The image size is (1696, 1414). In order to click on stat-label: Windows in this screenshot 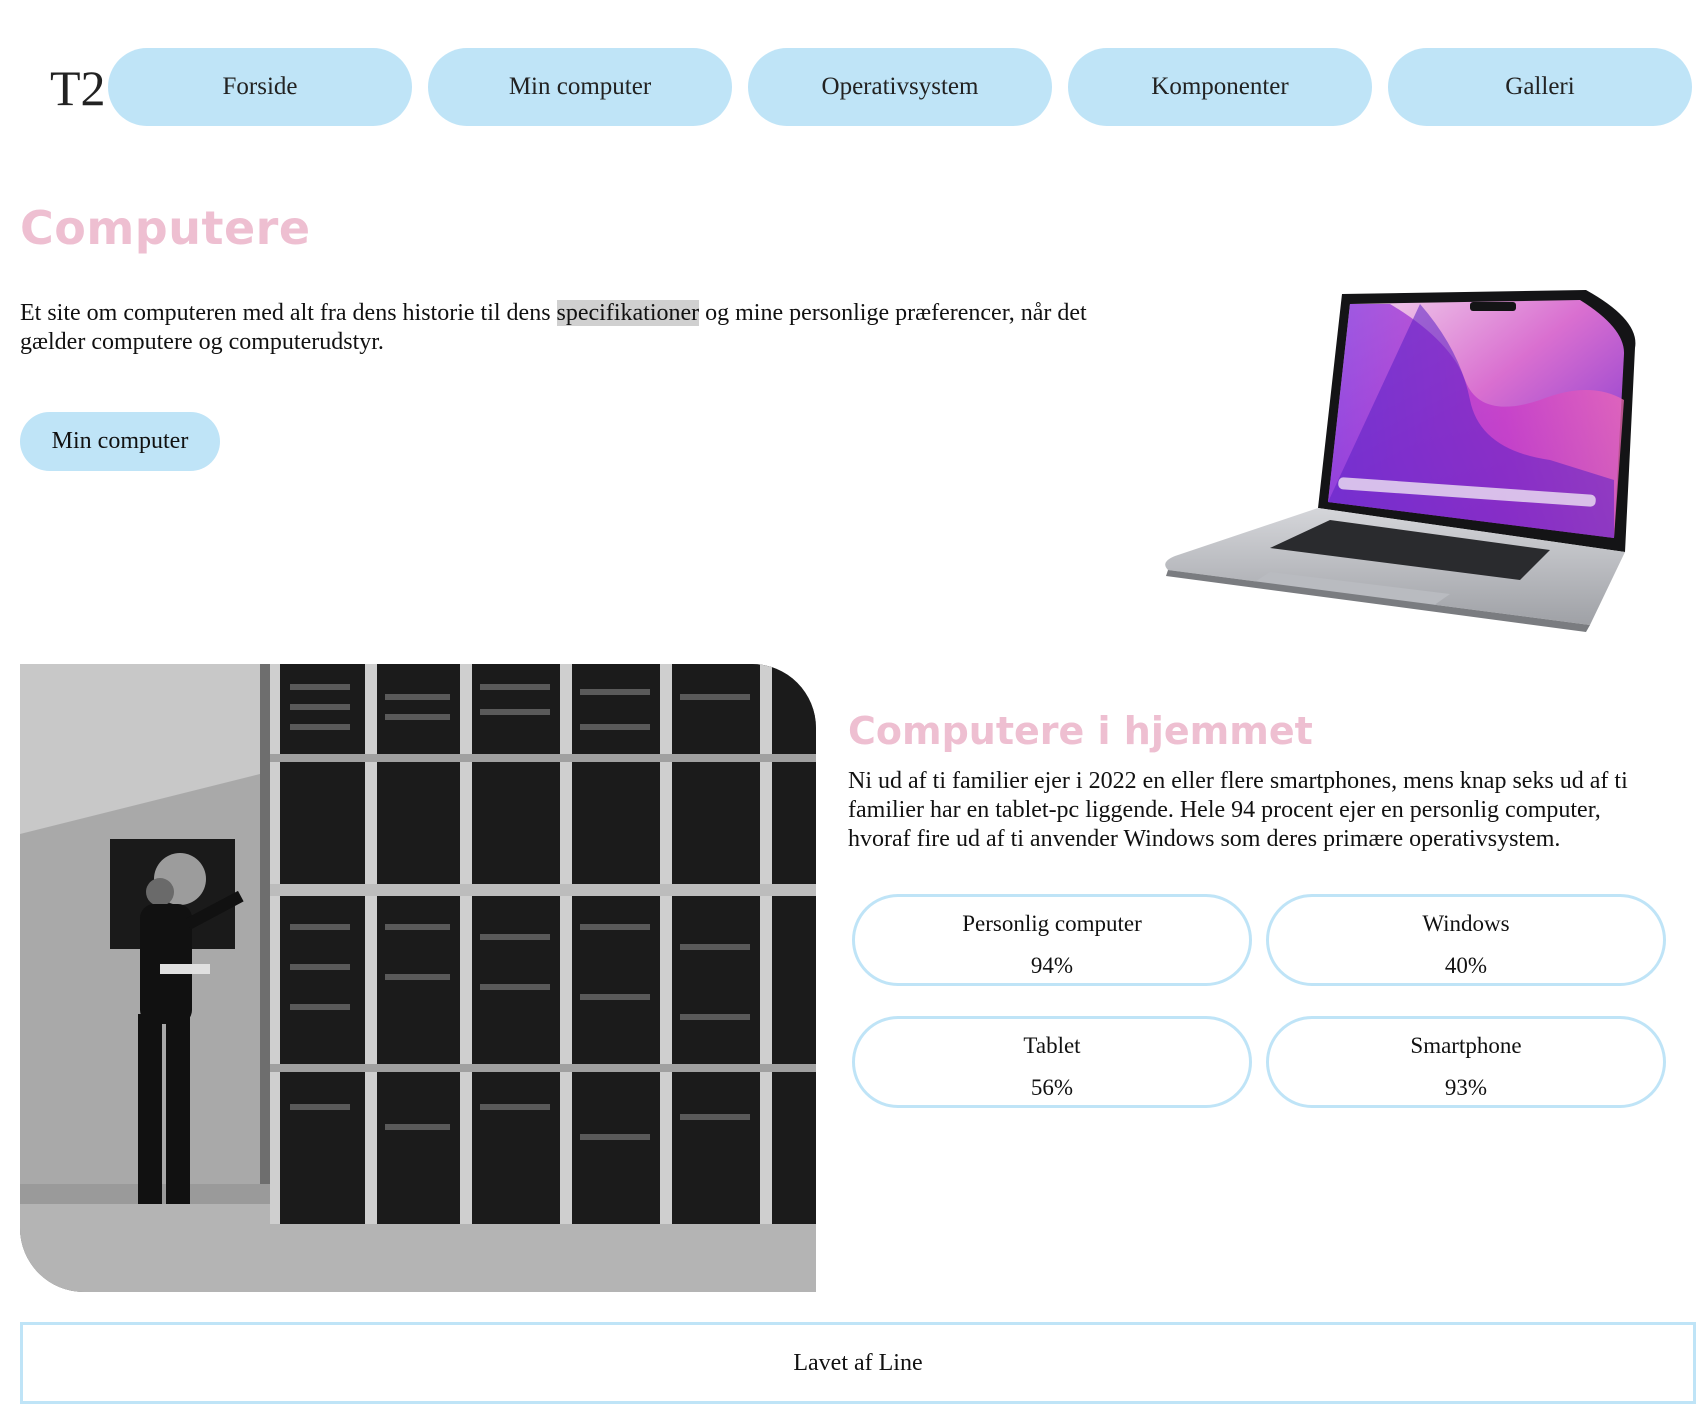, I will do `click(1466, 923)`.